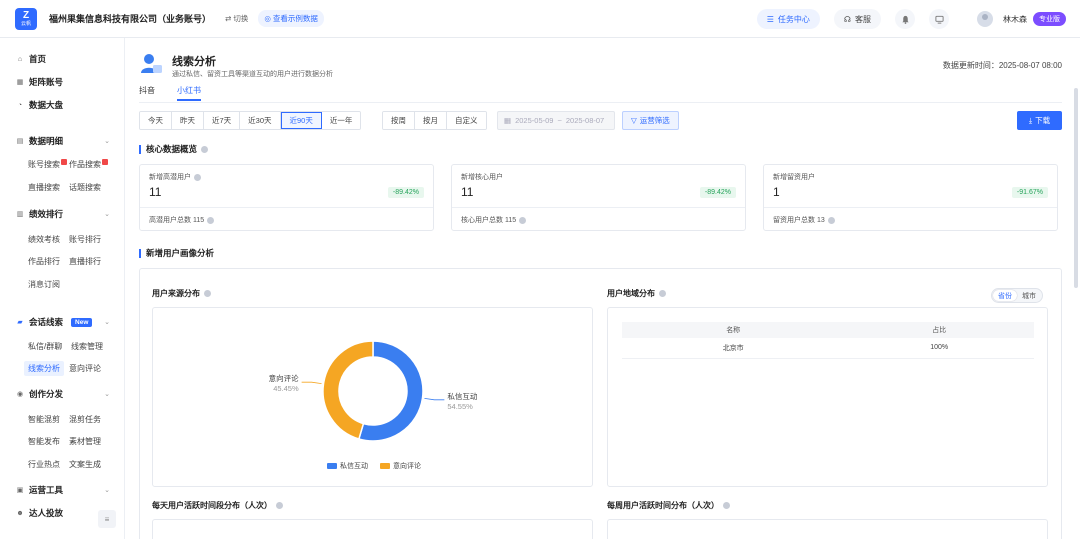 The width and height of the screenshot is (1080, 539). Describe the element at coordinates (87, 346) in the screenshot. I see `sidebar-item-lead-manage: 线索管理` at that location.